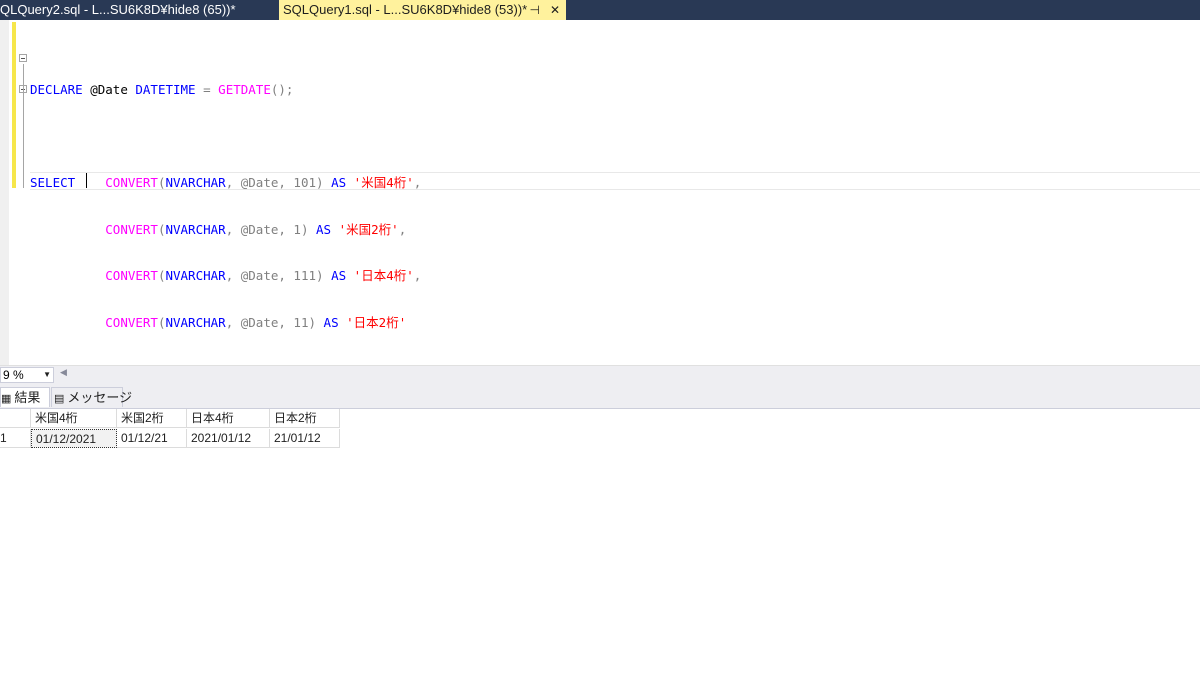 The height and width of the screenshot is (697, 1200). What do you see at coordinates (256, 229) in the screenshot?
I see `code-line-select-2: CONVERT(NVARCHAR, @Date, 1) AS '米国2桁',` at bounding box center [256, 229].